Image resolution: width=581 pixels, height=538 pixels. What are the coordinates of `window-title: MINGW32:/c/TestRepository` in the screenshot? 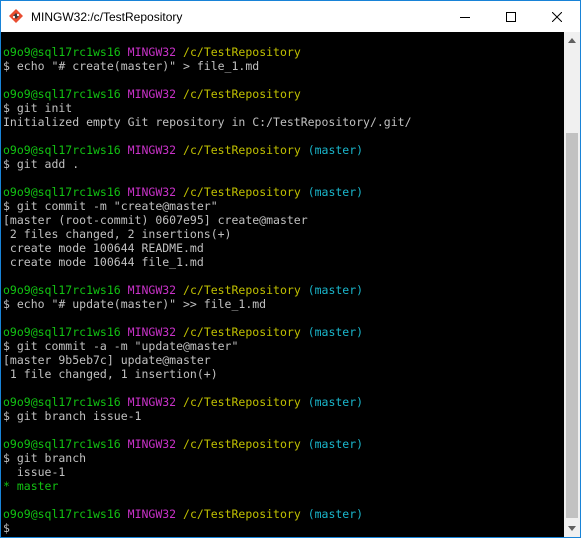 It's located at (107, 17).